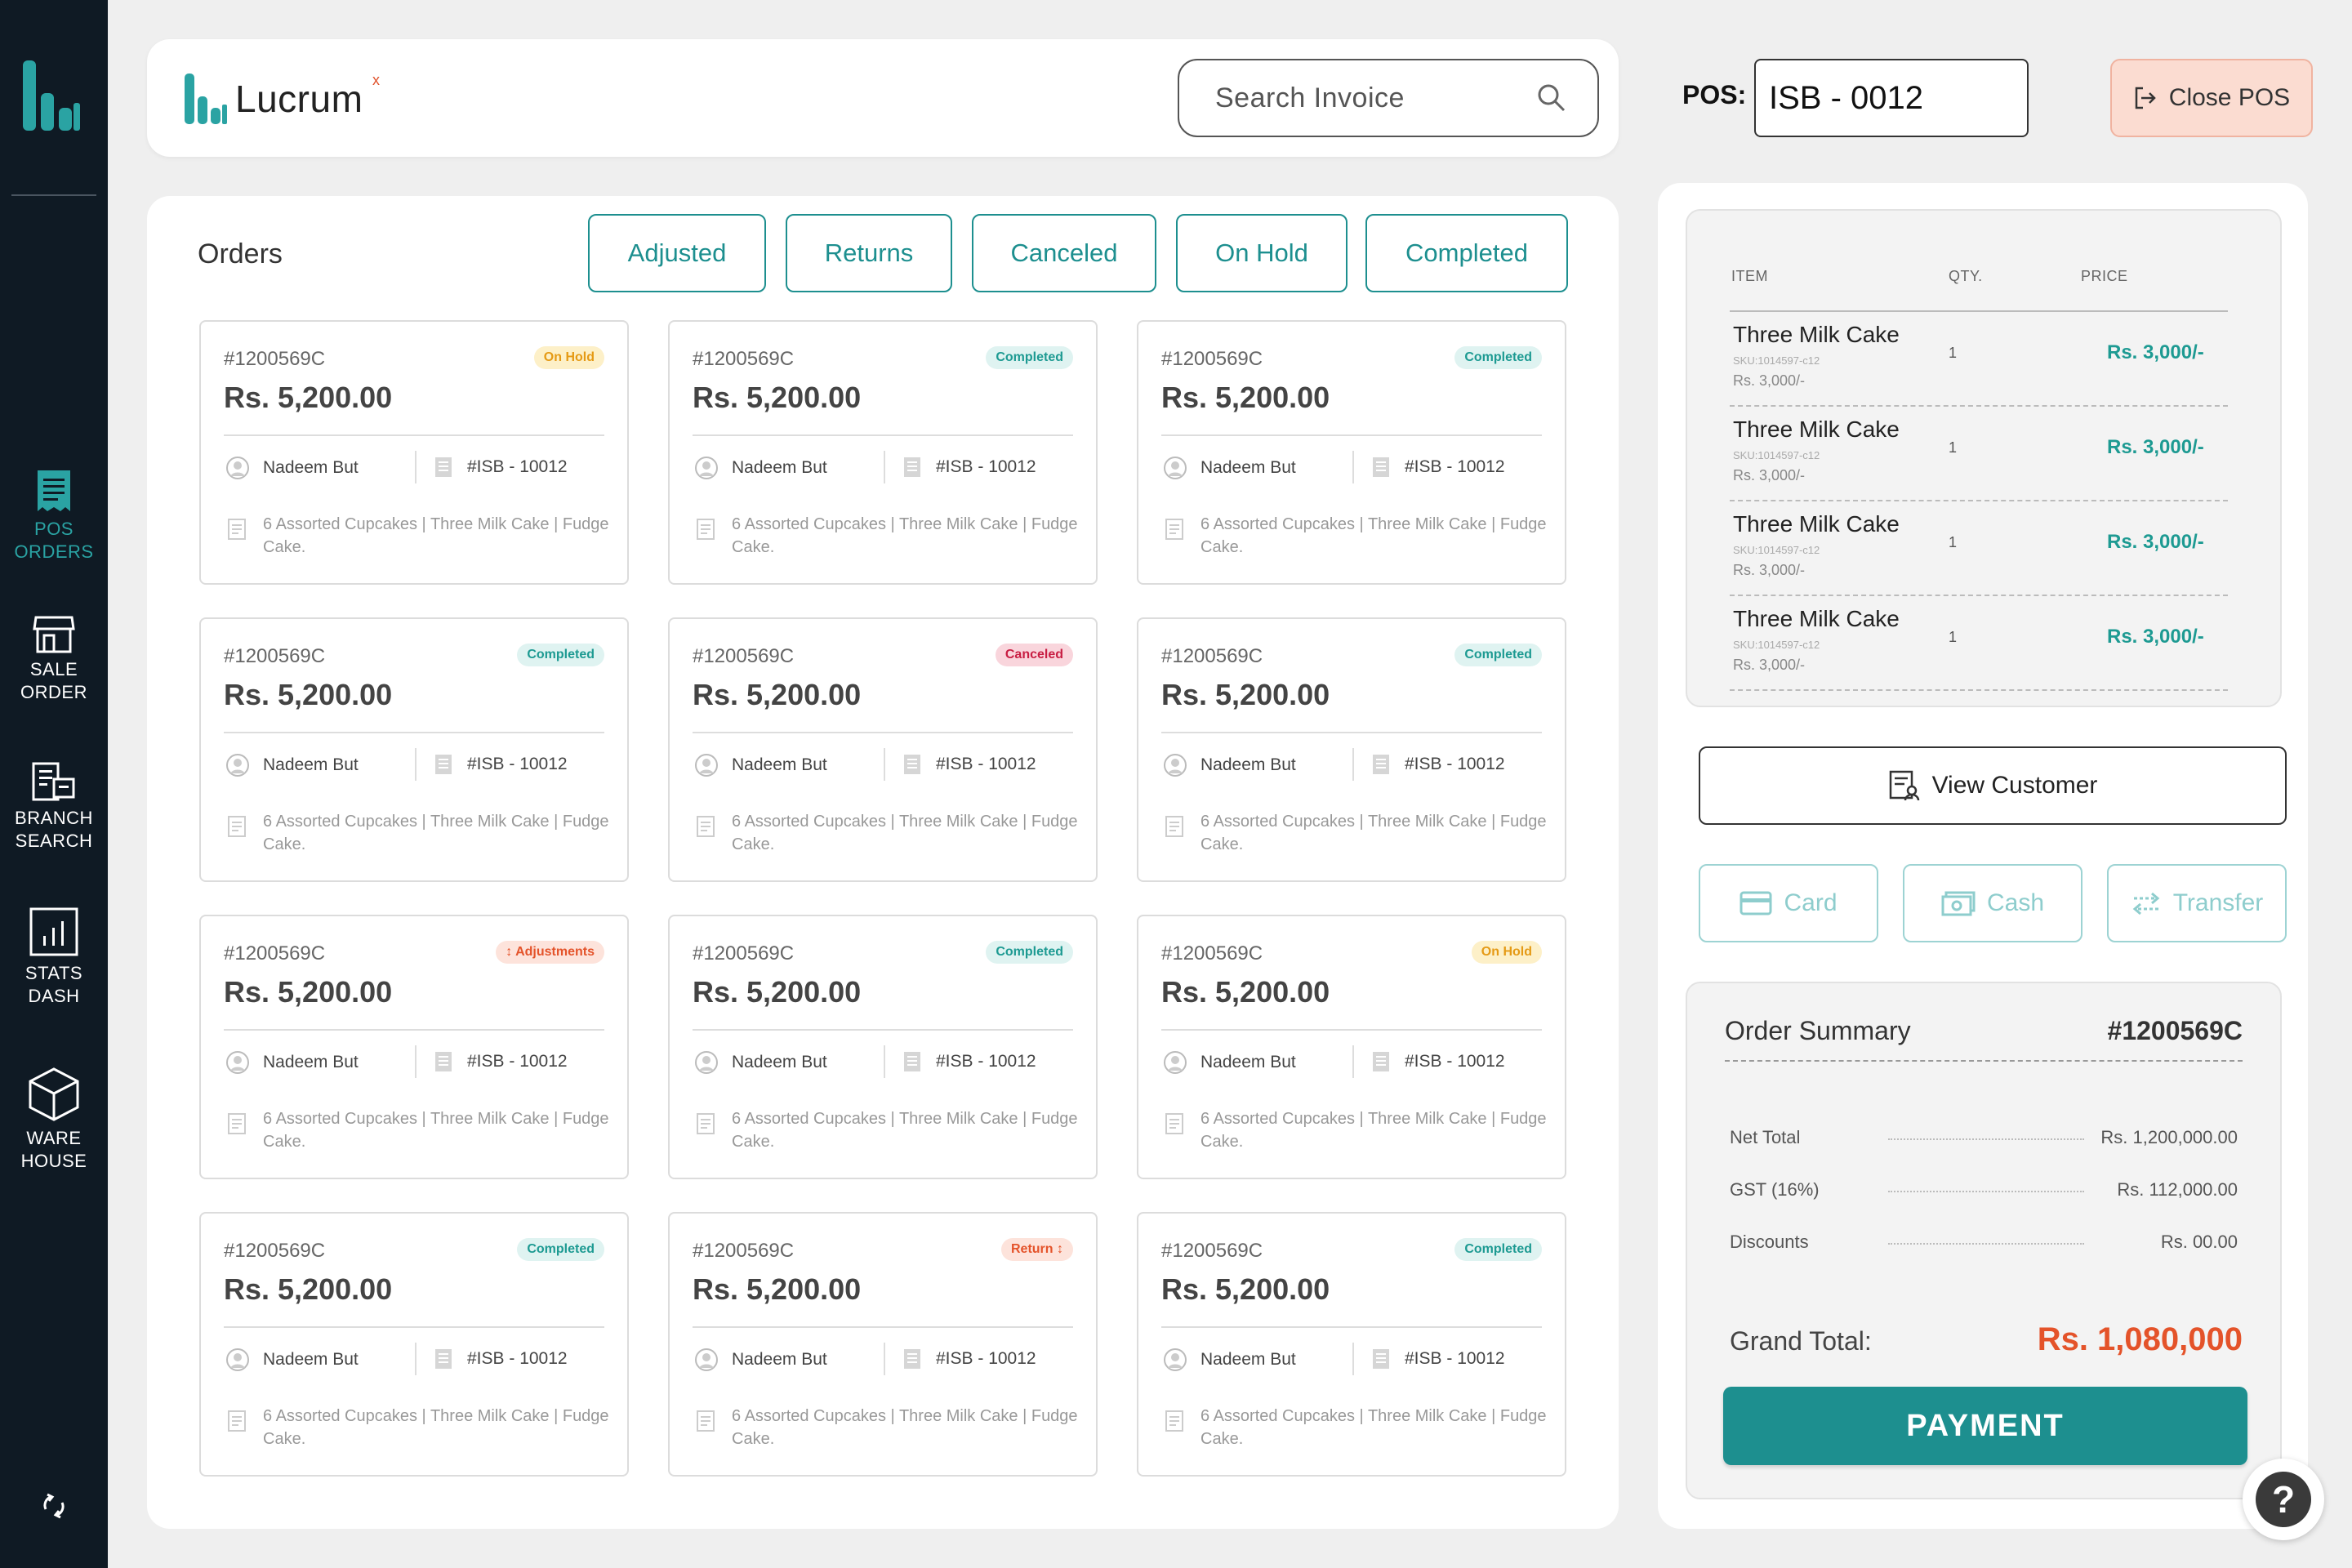  Describe the element at coordinates (1958, 903) in the screenshot. I see `cash-icon` at that location.